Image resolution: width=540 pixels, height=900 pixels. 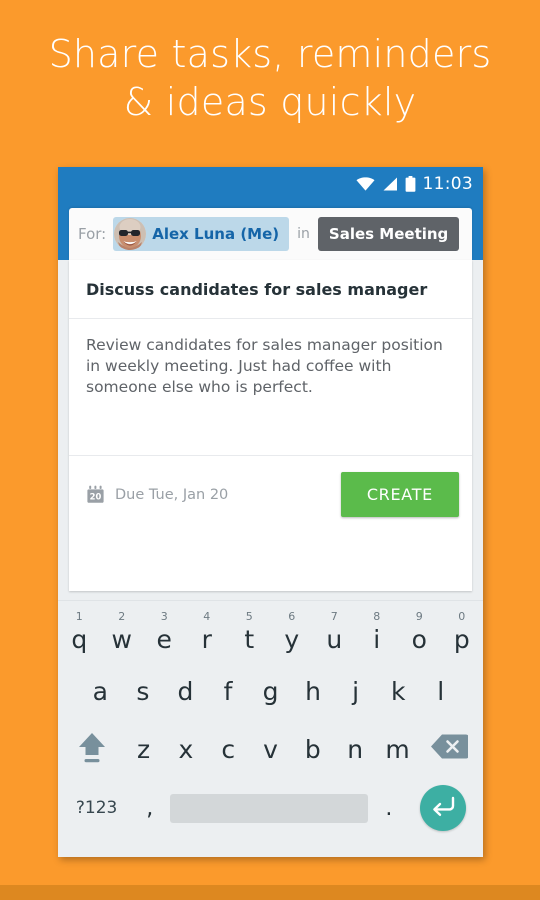 What do you see at coordinates (270, 54) in the screenshot?
I see `page-title-line-1: Share tasks, reminders` at bounding box center [270, 54].